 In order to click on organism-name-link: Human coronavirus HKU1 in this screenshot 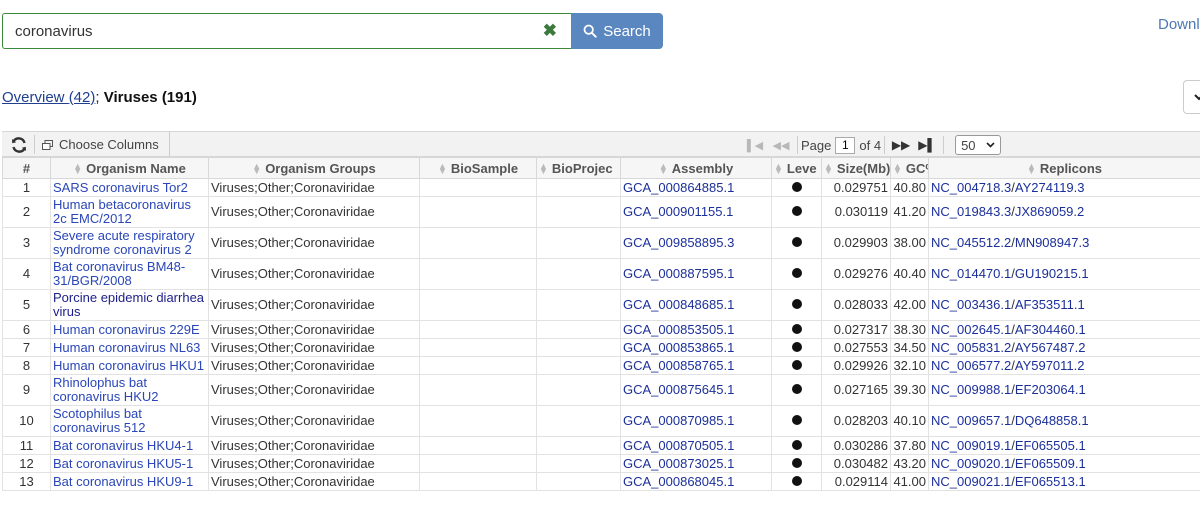, I will do `click(128, 365)`.